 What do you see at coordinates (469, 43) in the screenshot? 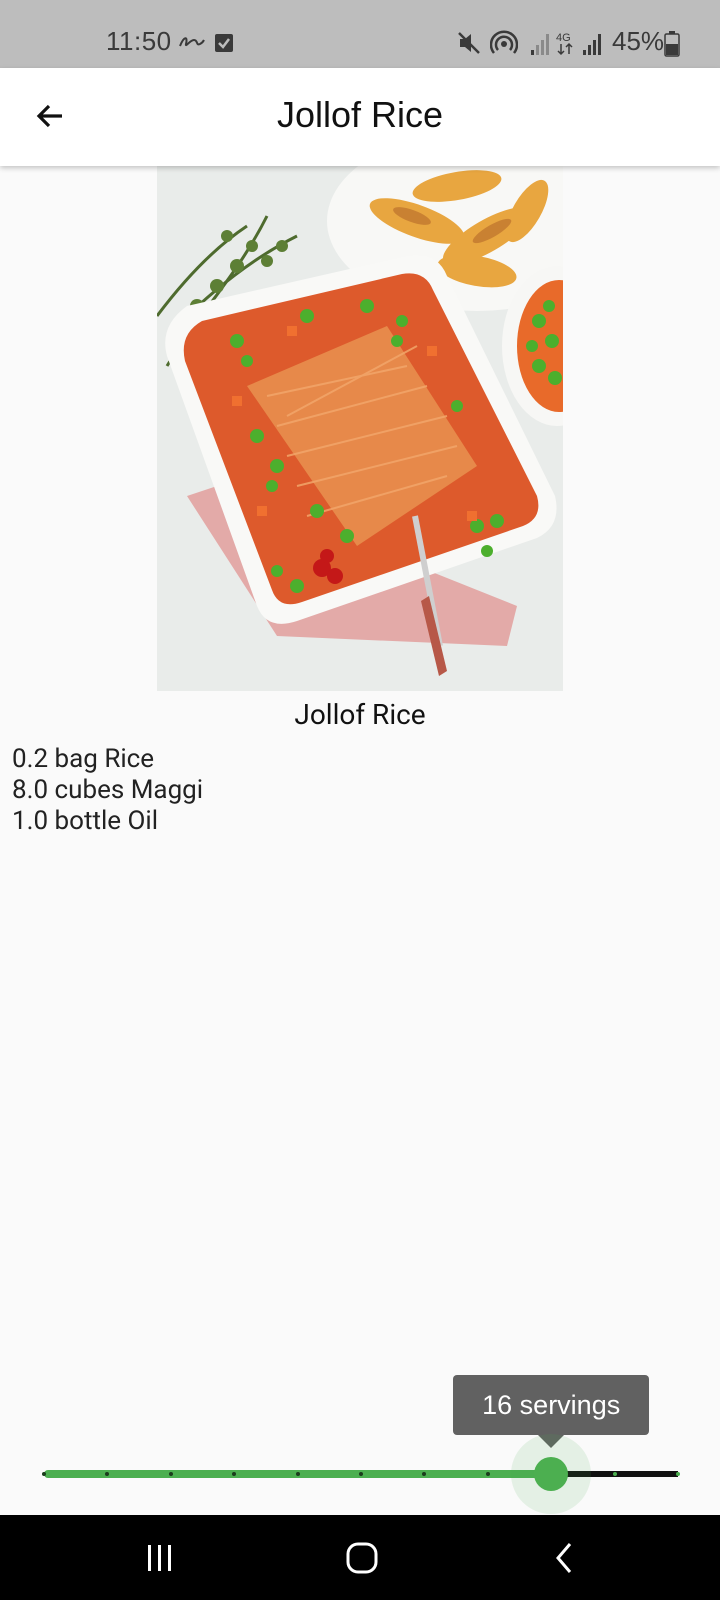
I see `mute-icon` at bounding box center [469, 43].